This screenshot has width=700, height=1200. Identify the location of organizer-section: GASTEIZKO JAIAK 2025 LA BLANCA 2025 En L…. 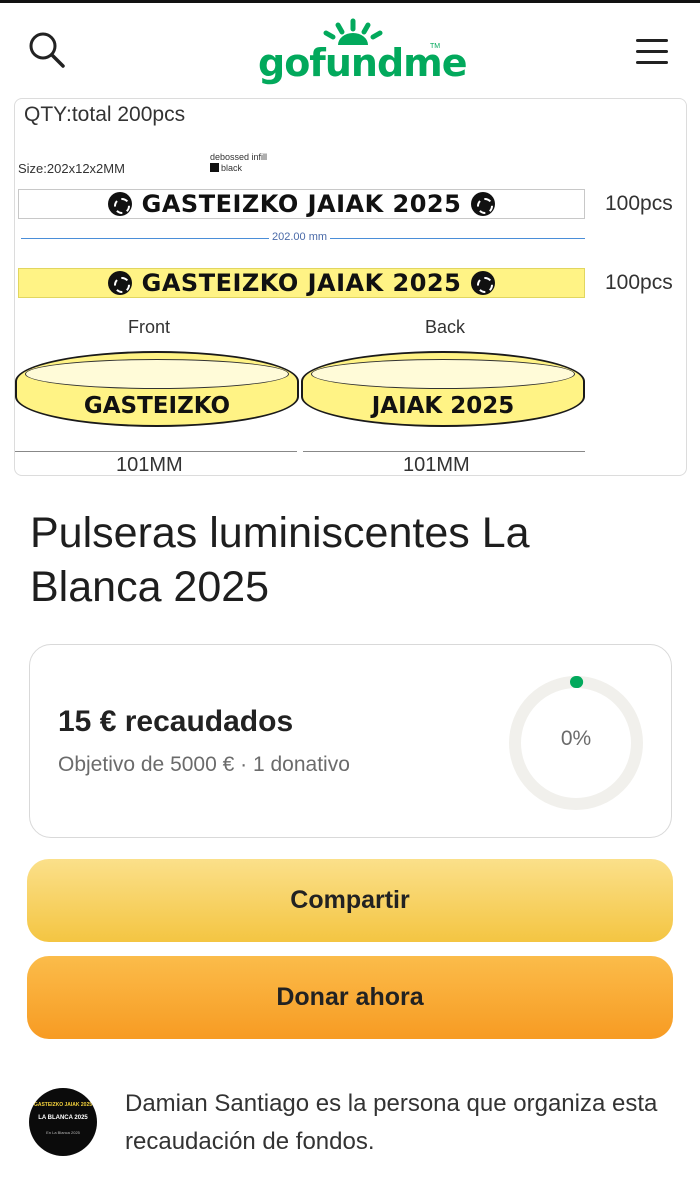
(352, 1125).